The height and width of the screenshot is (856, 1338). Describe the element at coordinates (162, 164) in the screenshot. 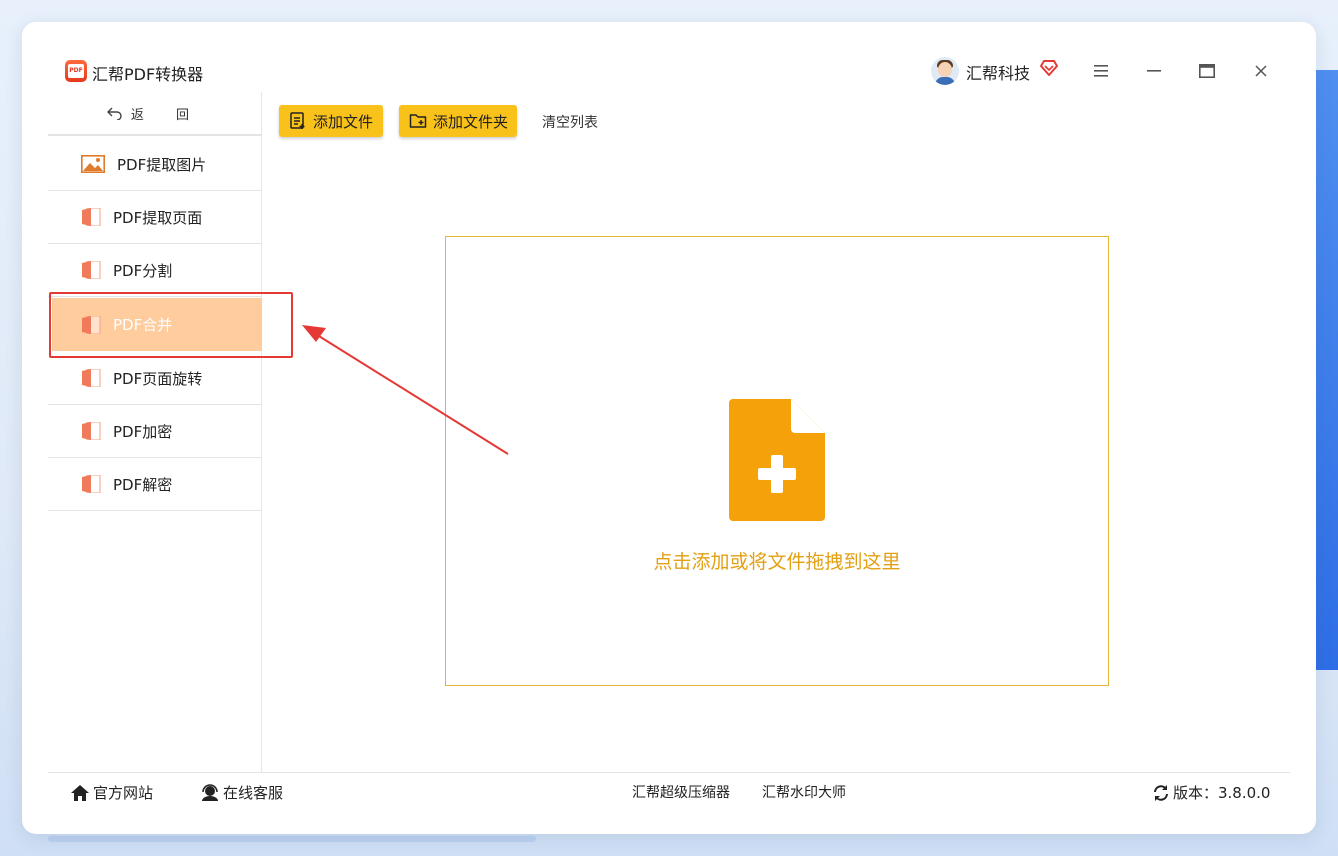

I see `sidebar-item-label: PDF提取图片` at that location.